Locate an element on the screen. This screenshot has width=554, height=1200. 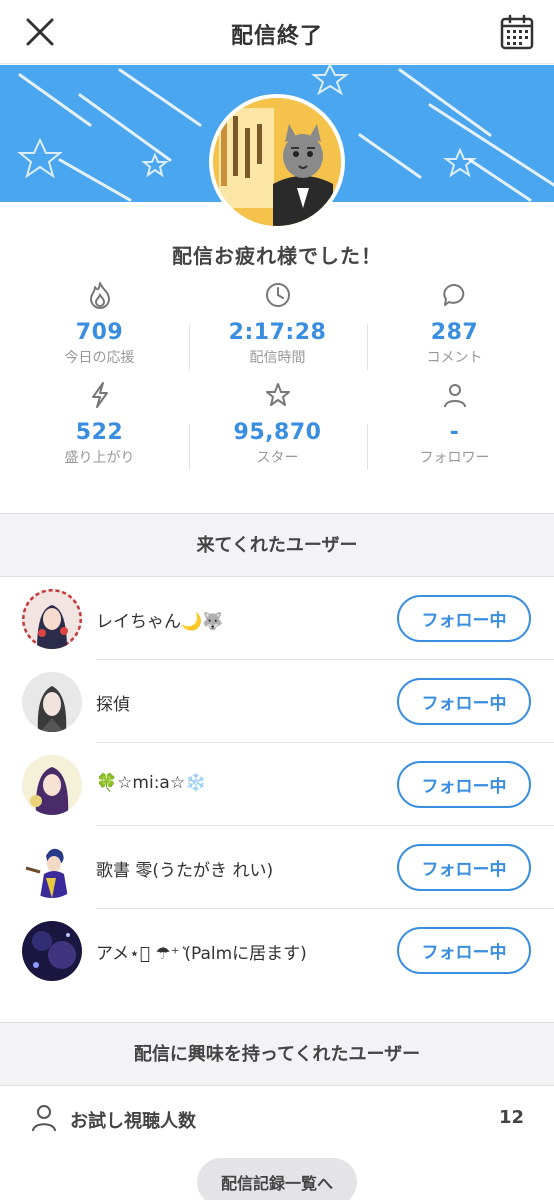
stat-followers: - フォロワー is located at coordinates (454, 423).